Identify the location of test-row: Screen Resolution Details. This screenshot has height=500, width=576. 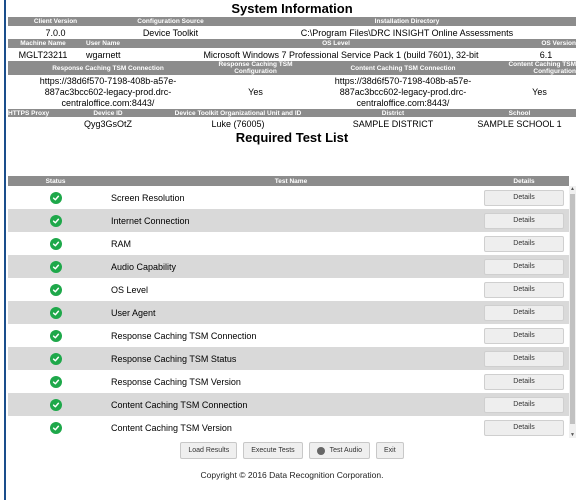
(288, 197).